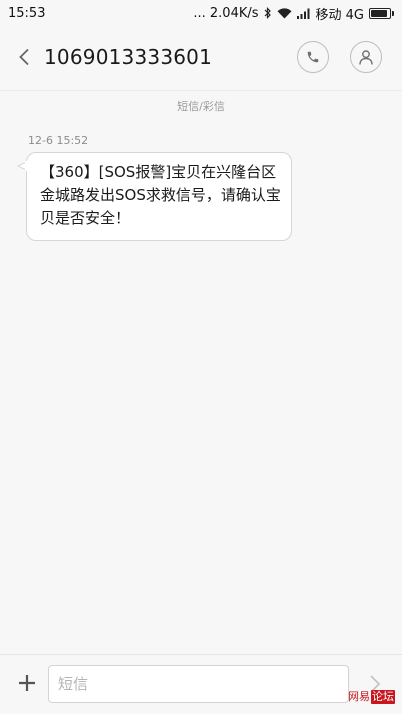  What do you see at coordinates (128, 57) in the screenshot?
I see `contact-number: 1069013333601` at bounding box center [128, 57].